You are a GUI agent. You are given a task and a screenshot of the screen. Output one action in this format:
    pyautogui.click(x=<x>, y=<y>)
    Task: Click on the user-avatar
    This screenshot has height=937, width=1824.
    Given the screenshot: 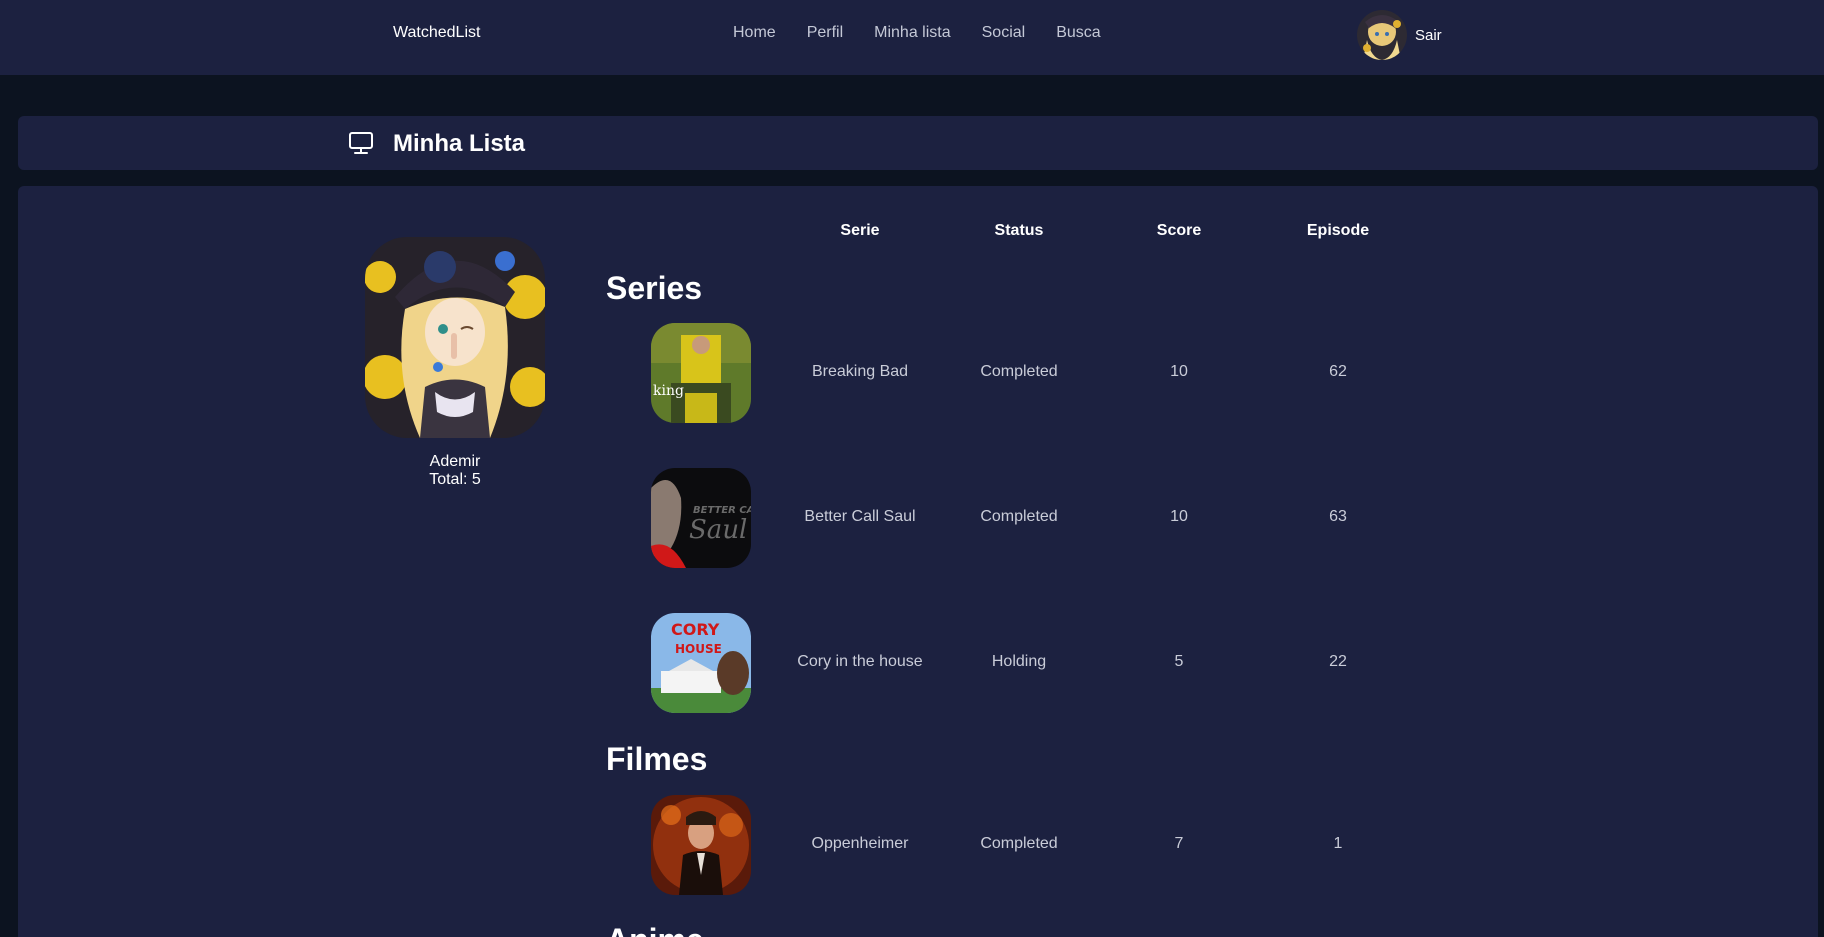 What is the action you would take?
    pyautogui.click(x=1382, y=35)
    